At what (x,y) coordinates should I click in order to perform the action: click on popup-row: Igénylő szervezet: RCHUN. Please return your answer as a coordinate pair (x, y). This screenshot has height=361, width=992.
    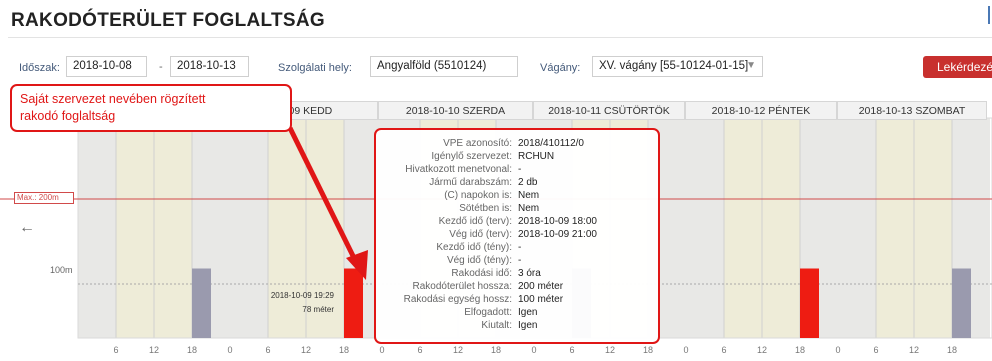
    Looking at the image, I should click on (517, 157).